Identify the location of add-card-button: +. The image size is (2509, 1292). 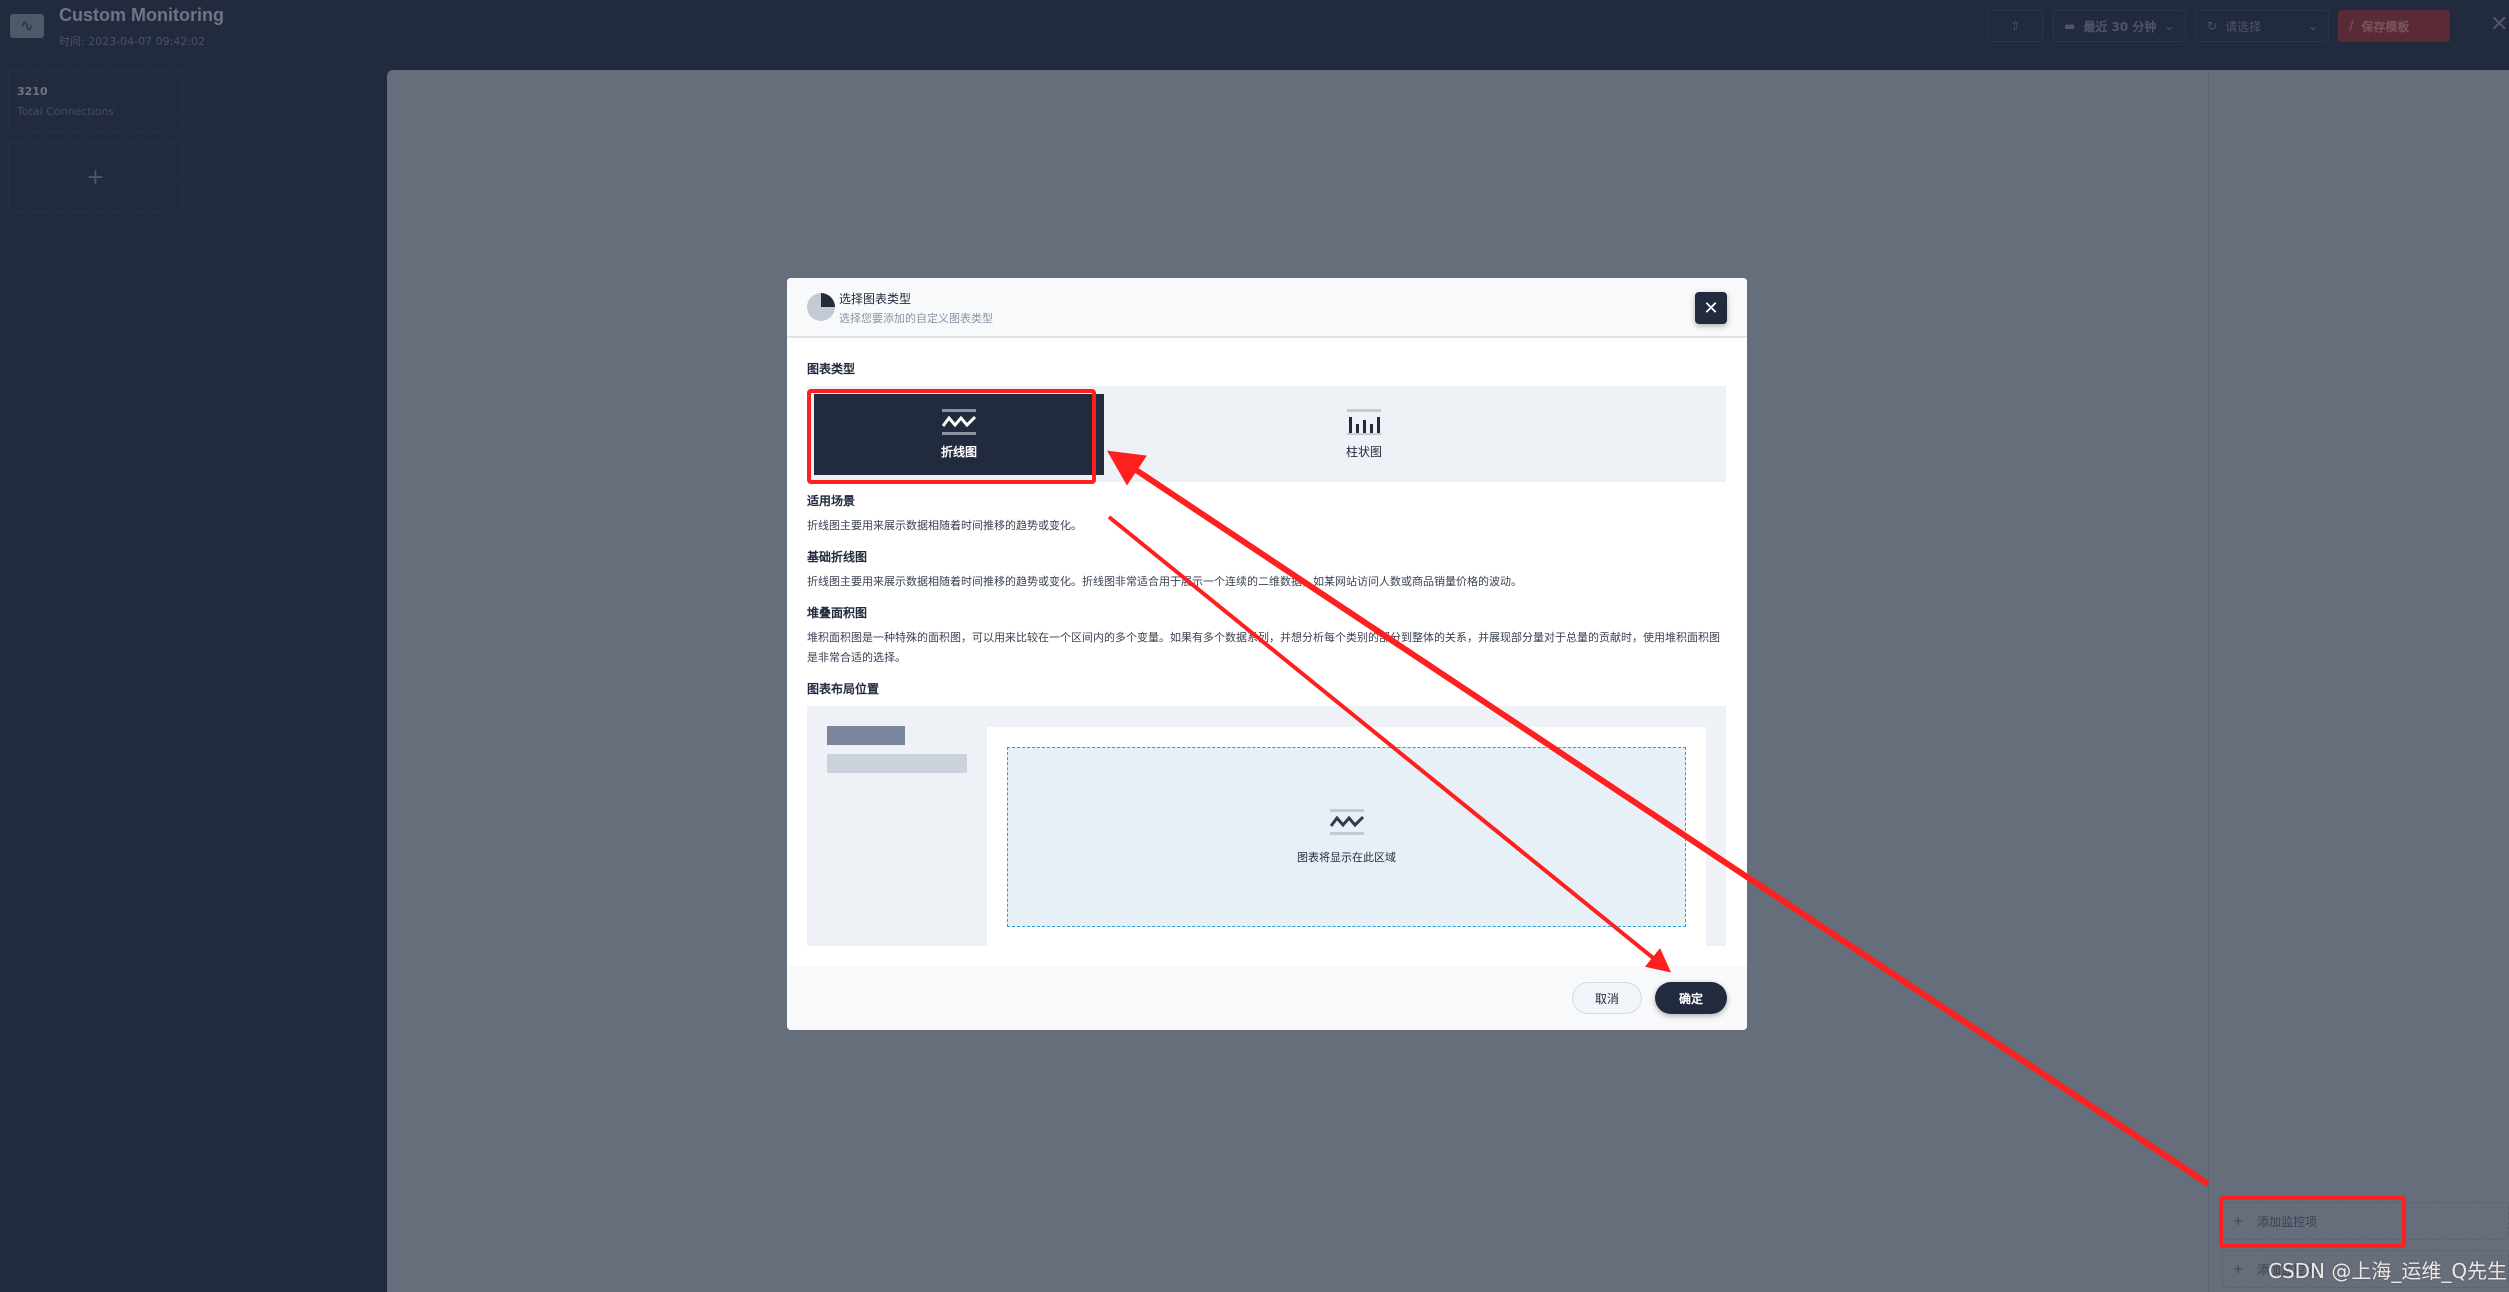
(95, 177).